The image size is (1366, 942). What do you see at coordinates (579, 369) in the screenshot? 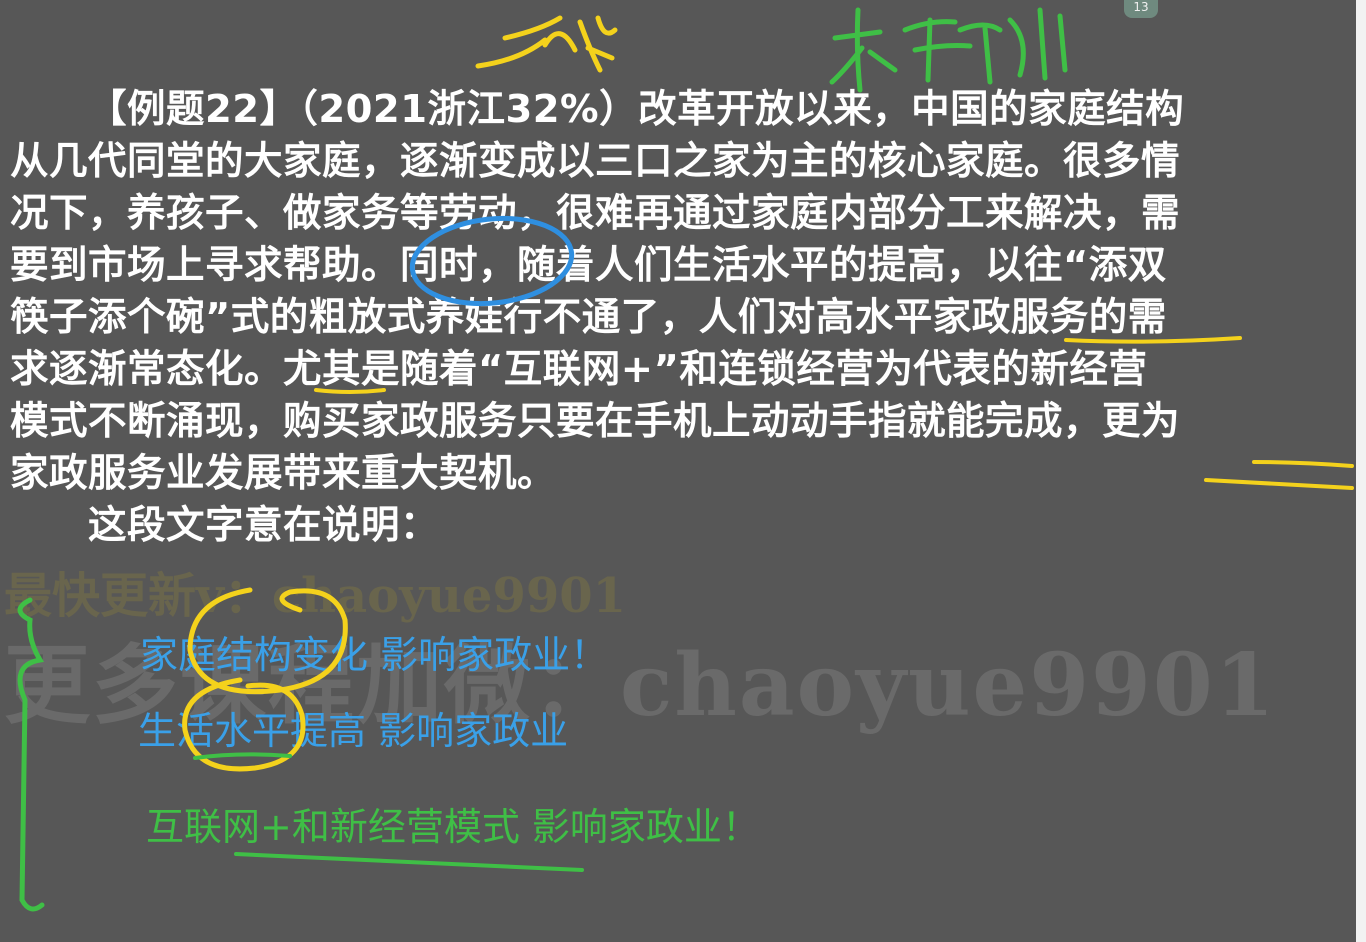
I see `passage-line: 求逐渐常态化。尤其是随着“互联网+”和连锁经营为代表的新经营` at bounding box center [579, 369].